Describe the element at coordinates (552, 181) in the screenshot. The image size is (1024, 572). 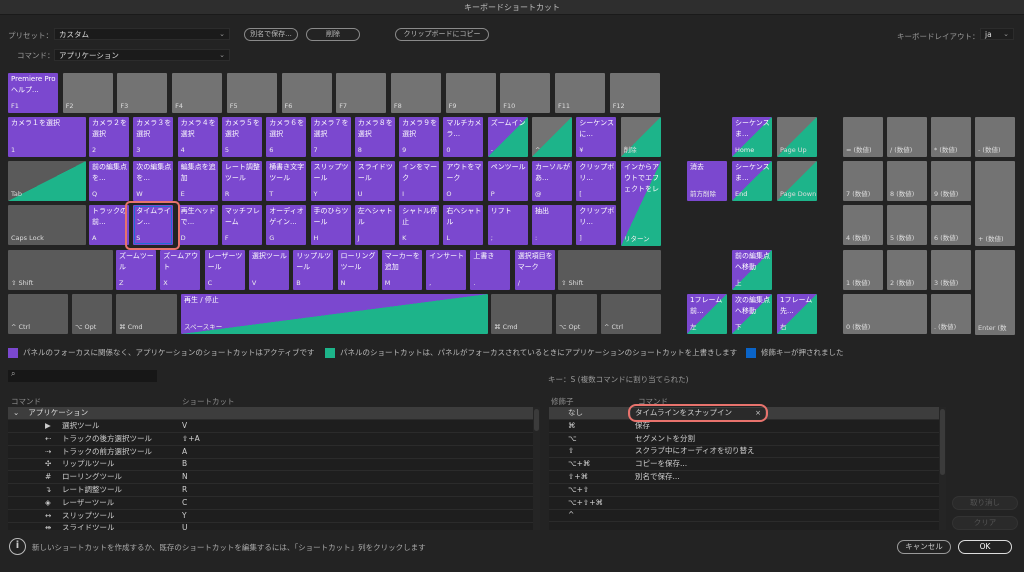
I see `key-@: カーソルがあ... @` at that location.